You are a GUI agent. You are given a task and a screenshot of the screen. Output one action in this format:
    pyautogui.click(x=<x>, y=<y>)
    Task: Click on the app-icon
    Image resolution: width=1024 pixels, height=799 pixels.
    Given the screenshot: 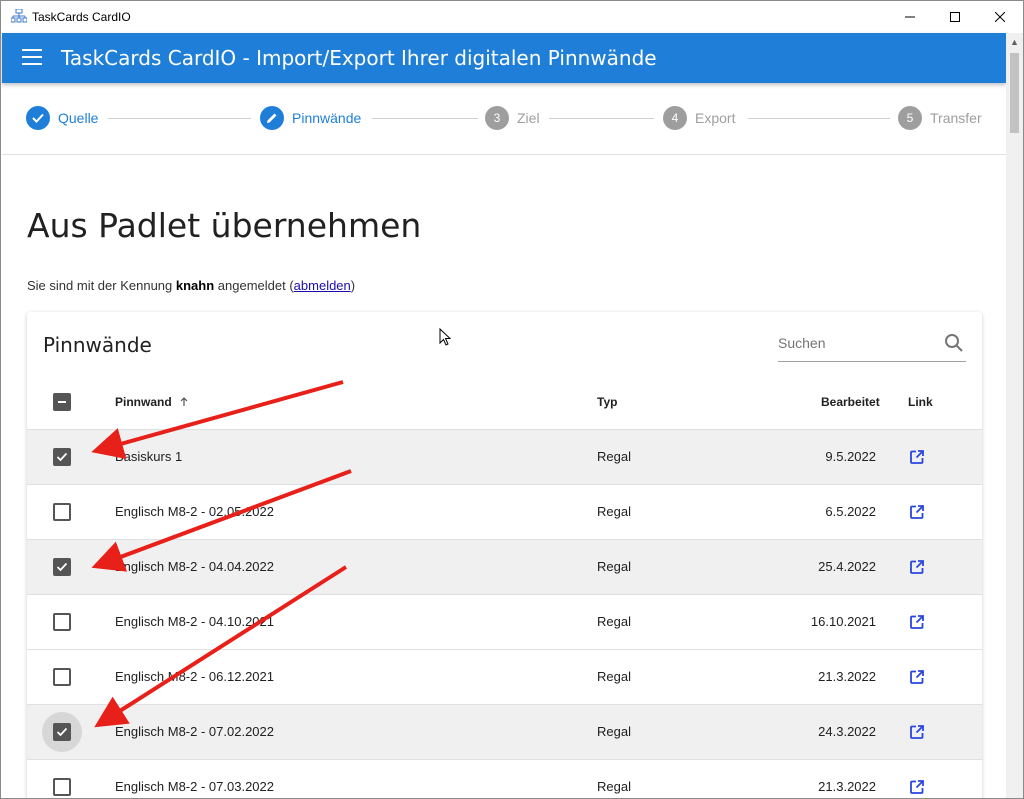 What is the action you would take?
    pyautogui.click(x=19, y=16)
    